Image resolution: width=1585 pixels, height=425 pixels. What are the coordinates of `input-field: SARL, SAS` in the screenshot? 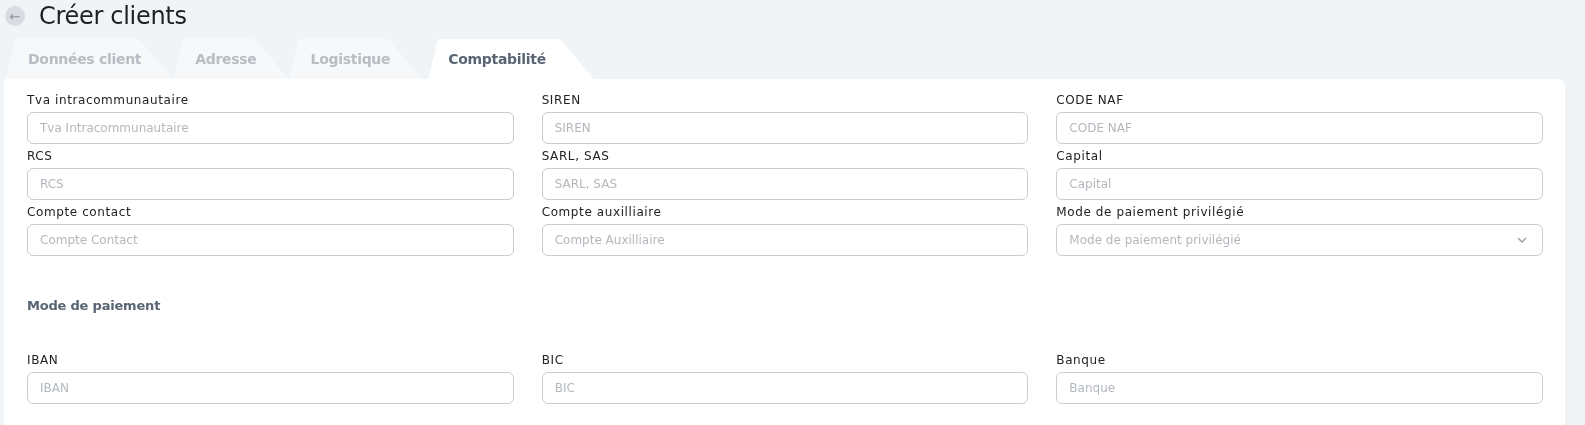 It's located at (785, 184).